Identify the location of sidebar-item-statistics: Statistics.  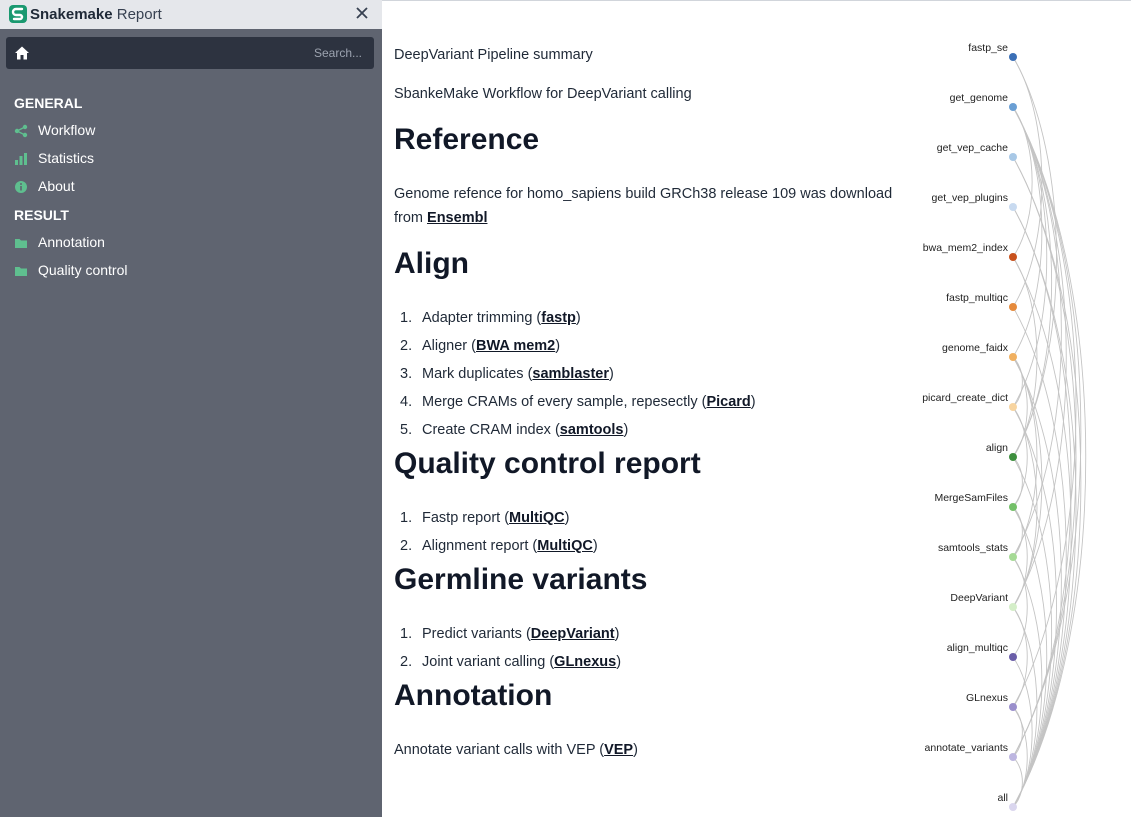
(164, 159).